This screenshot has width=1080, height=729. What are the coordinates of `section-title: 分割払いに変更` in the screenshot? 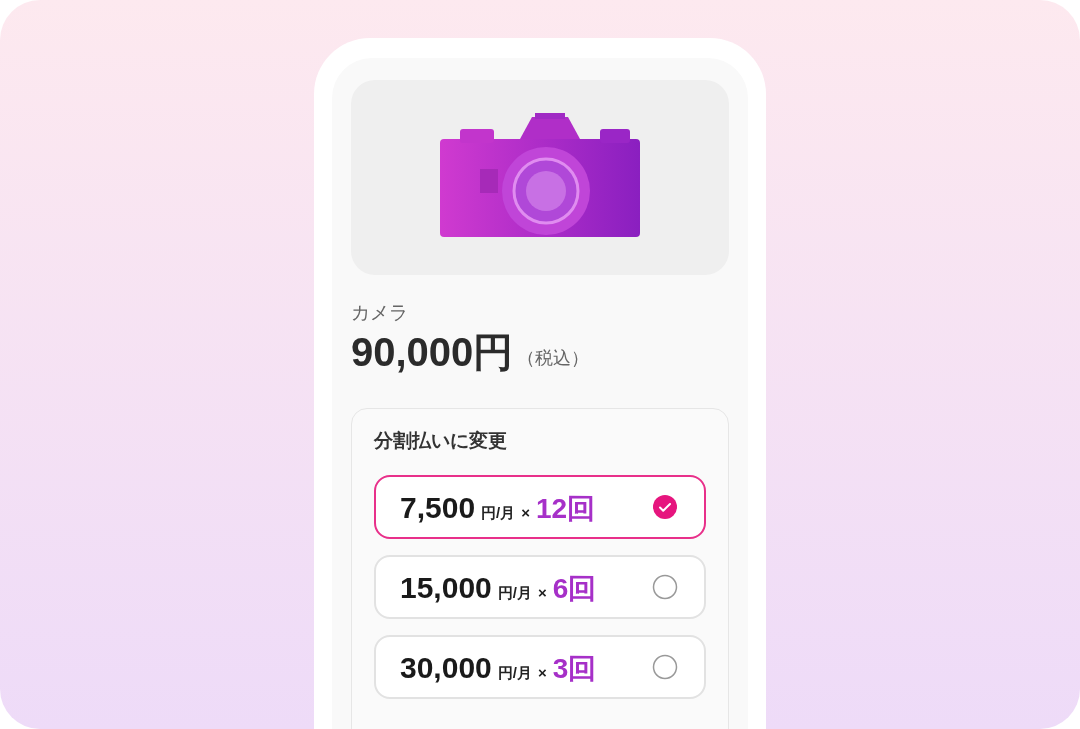 It's located at (441, 440).